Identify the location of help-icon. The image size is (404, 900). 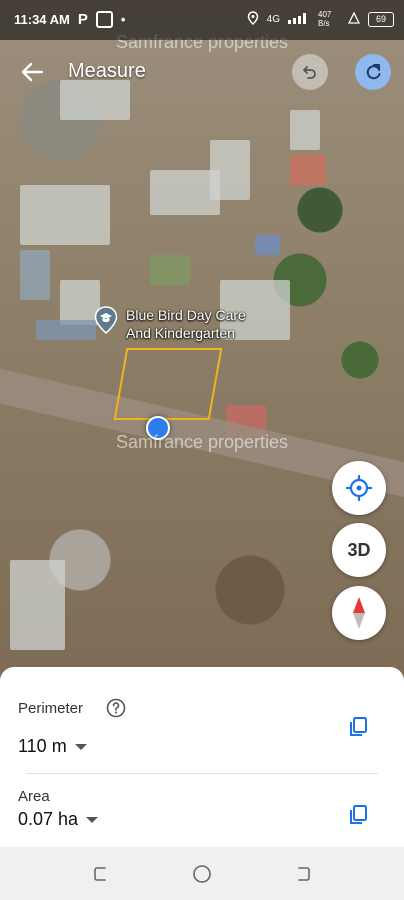
(116, 708).